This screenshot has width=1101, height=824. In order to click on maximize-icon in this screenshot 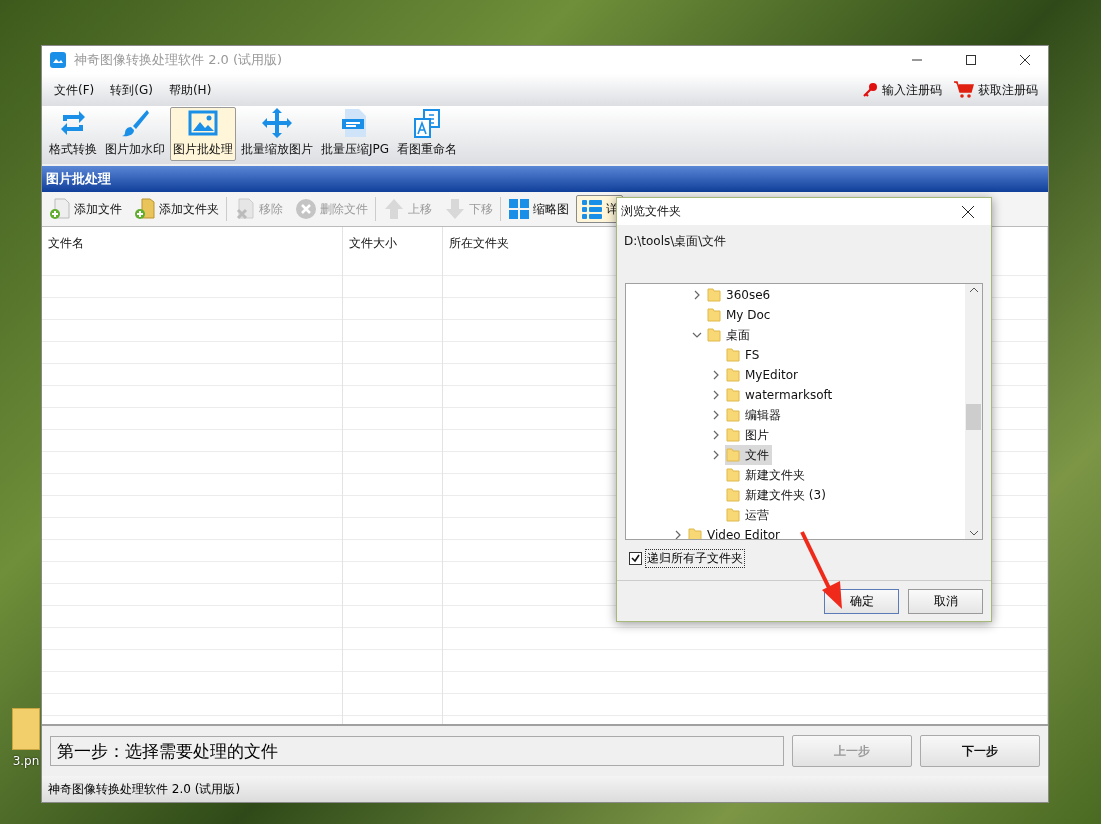, I will do `click(971, 60)`.